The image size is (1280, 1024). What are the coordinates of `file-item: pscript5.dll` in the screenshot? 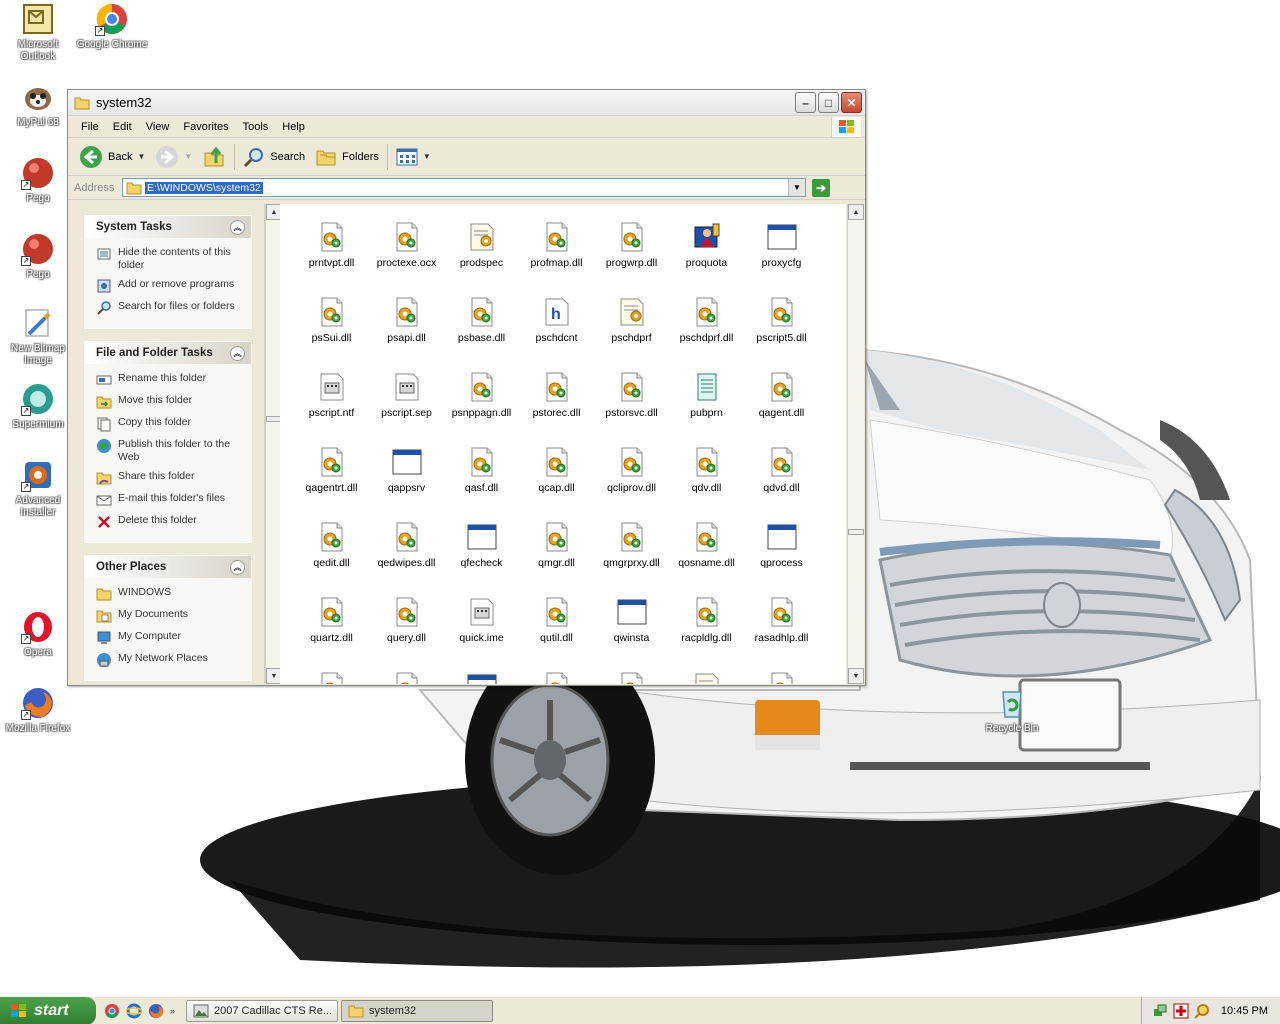 It's located at (781, 333).